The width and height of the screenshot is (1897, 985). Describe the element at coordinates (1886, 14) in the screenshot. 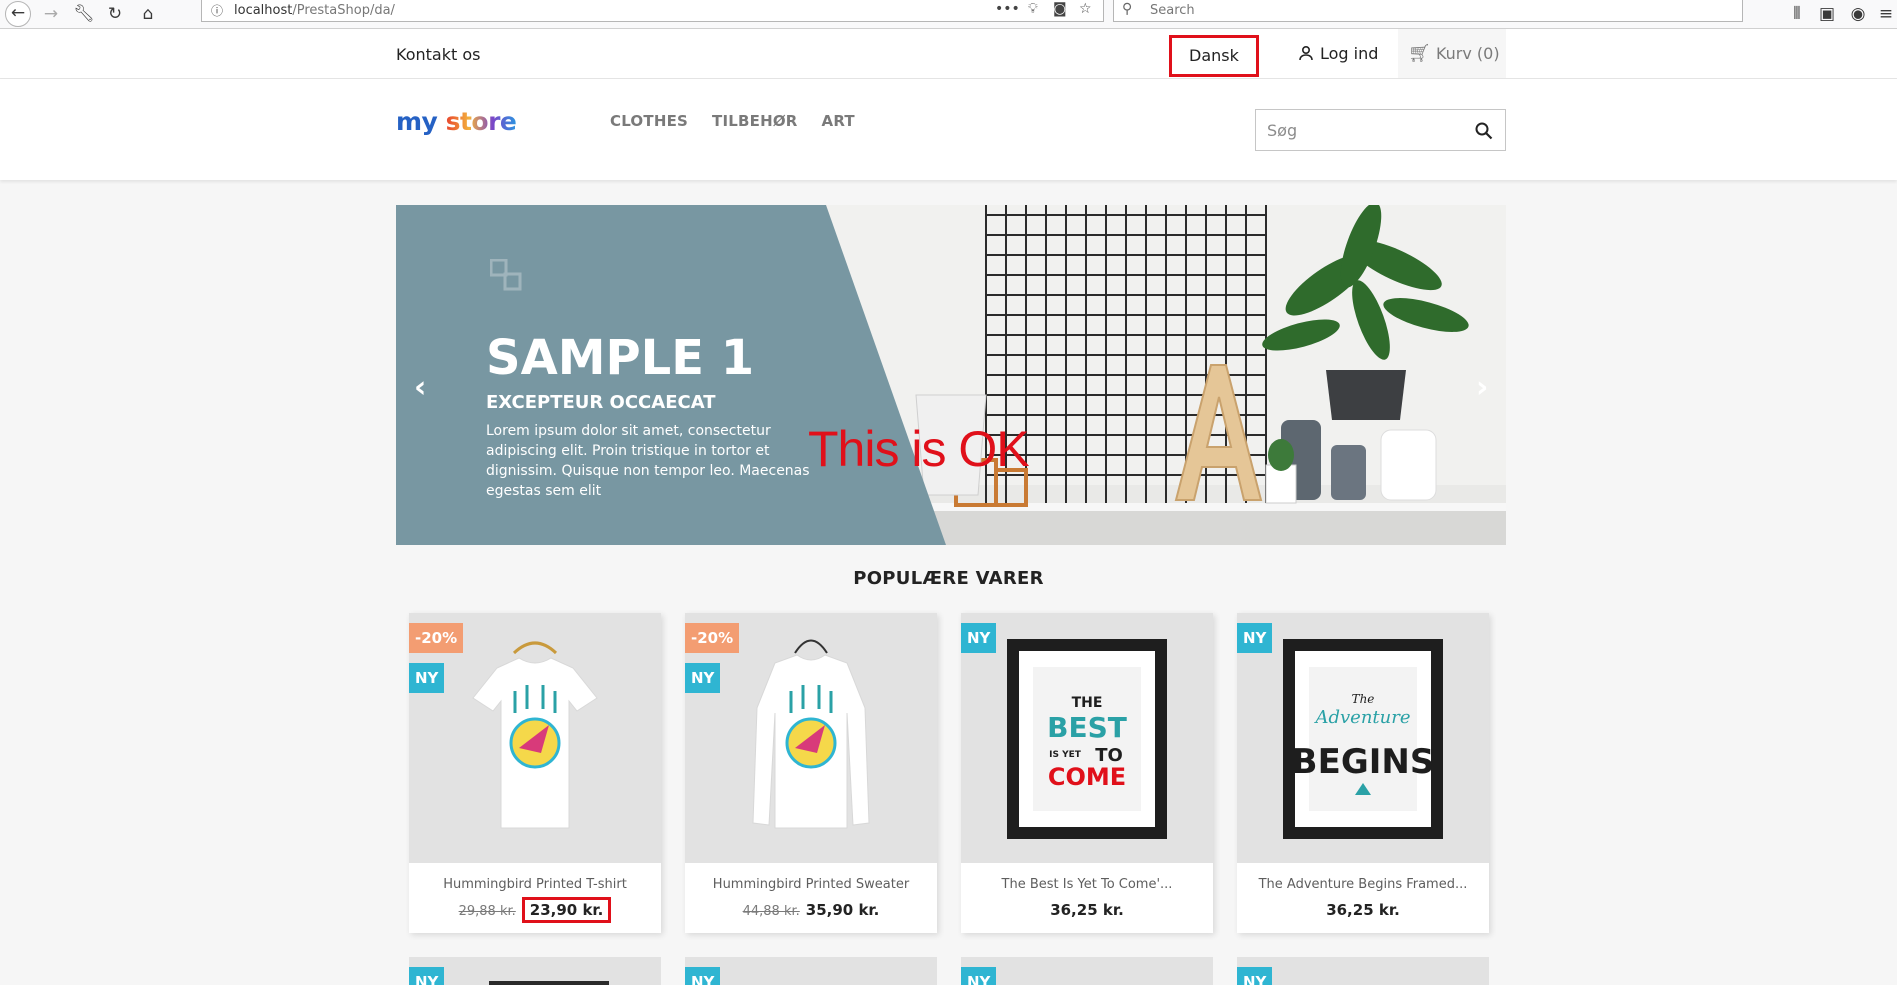

I see `menu-icon: ≡` at that location.